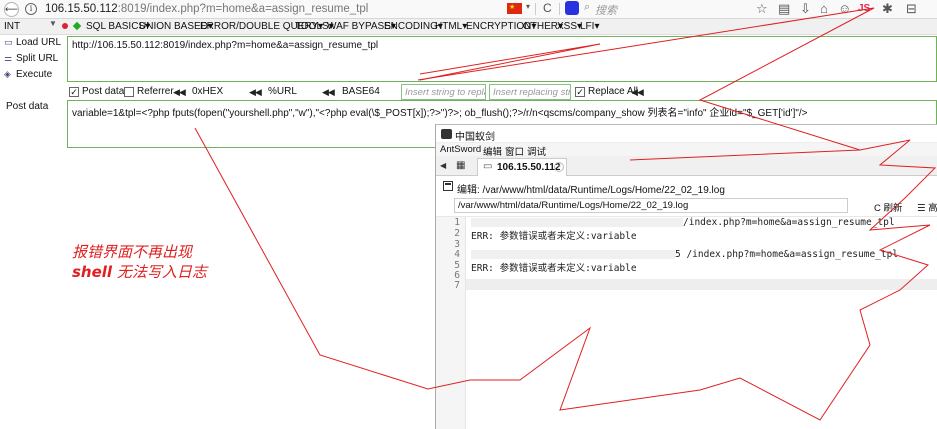 The width and height of the screenshot is (937, 429). I want to click on split-url-button: ⚌ Split URL, so click(31, 58).